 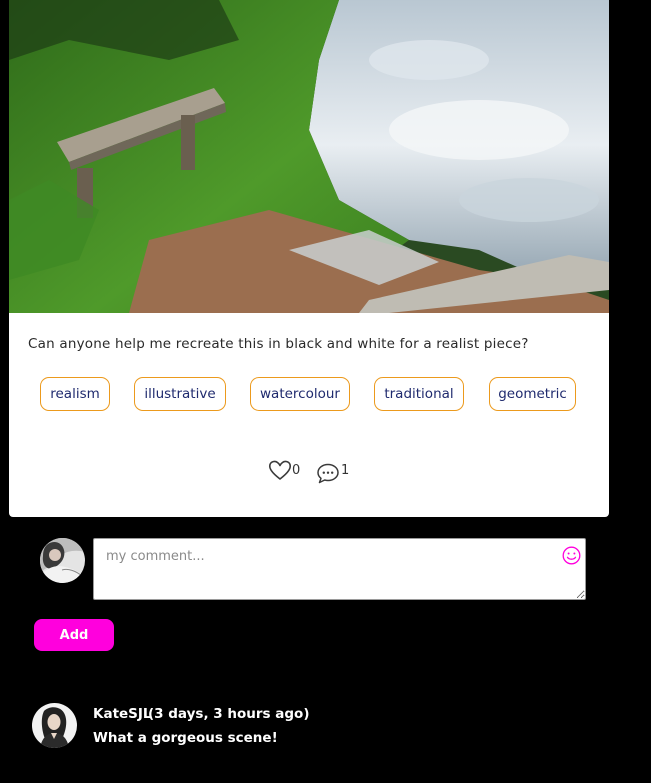 I want to click on add-comment-button: Add, so click(x=74, y=635).